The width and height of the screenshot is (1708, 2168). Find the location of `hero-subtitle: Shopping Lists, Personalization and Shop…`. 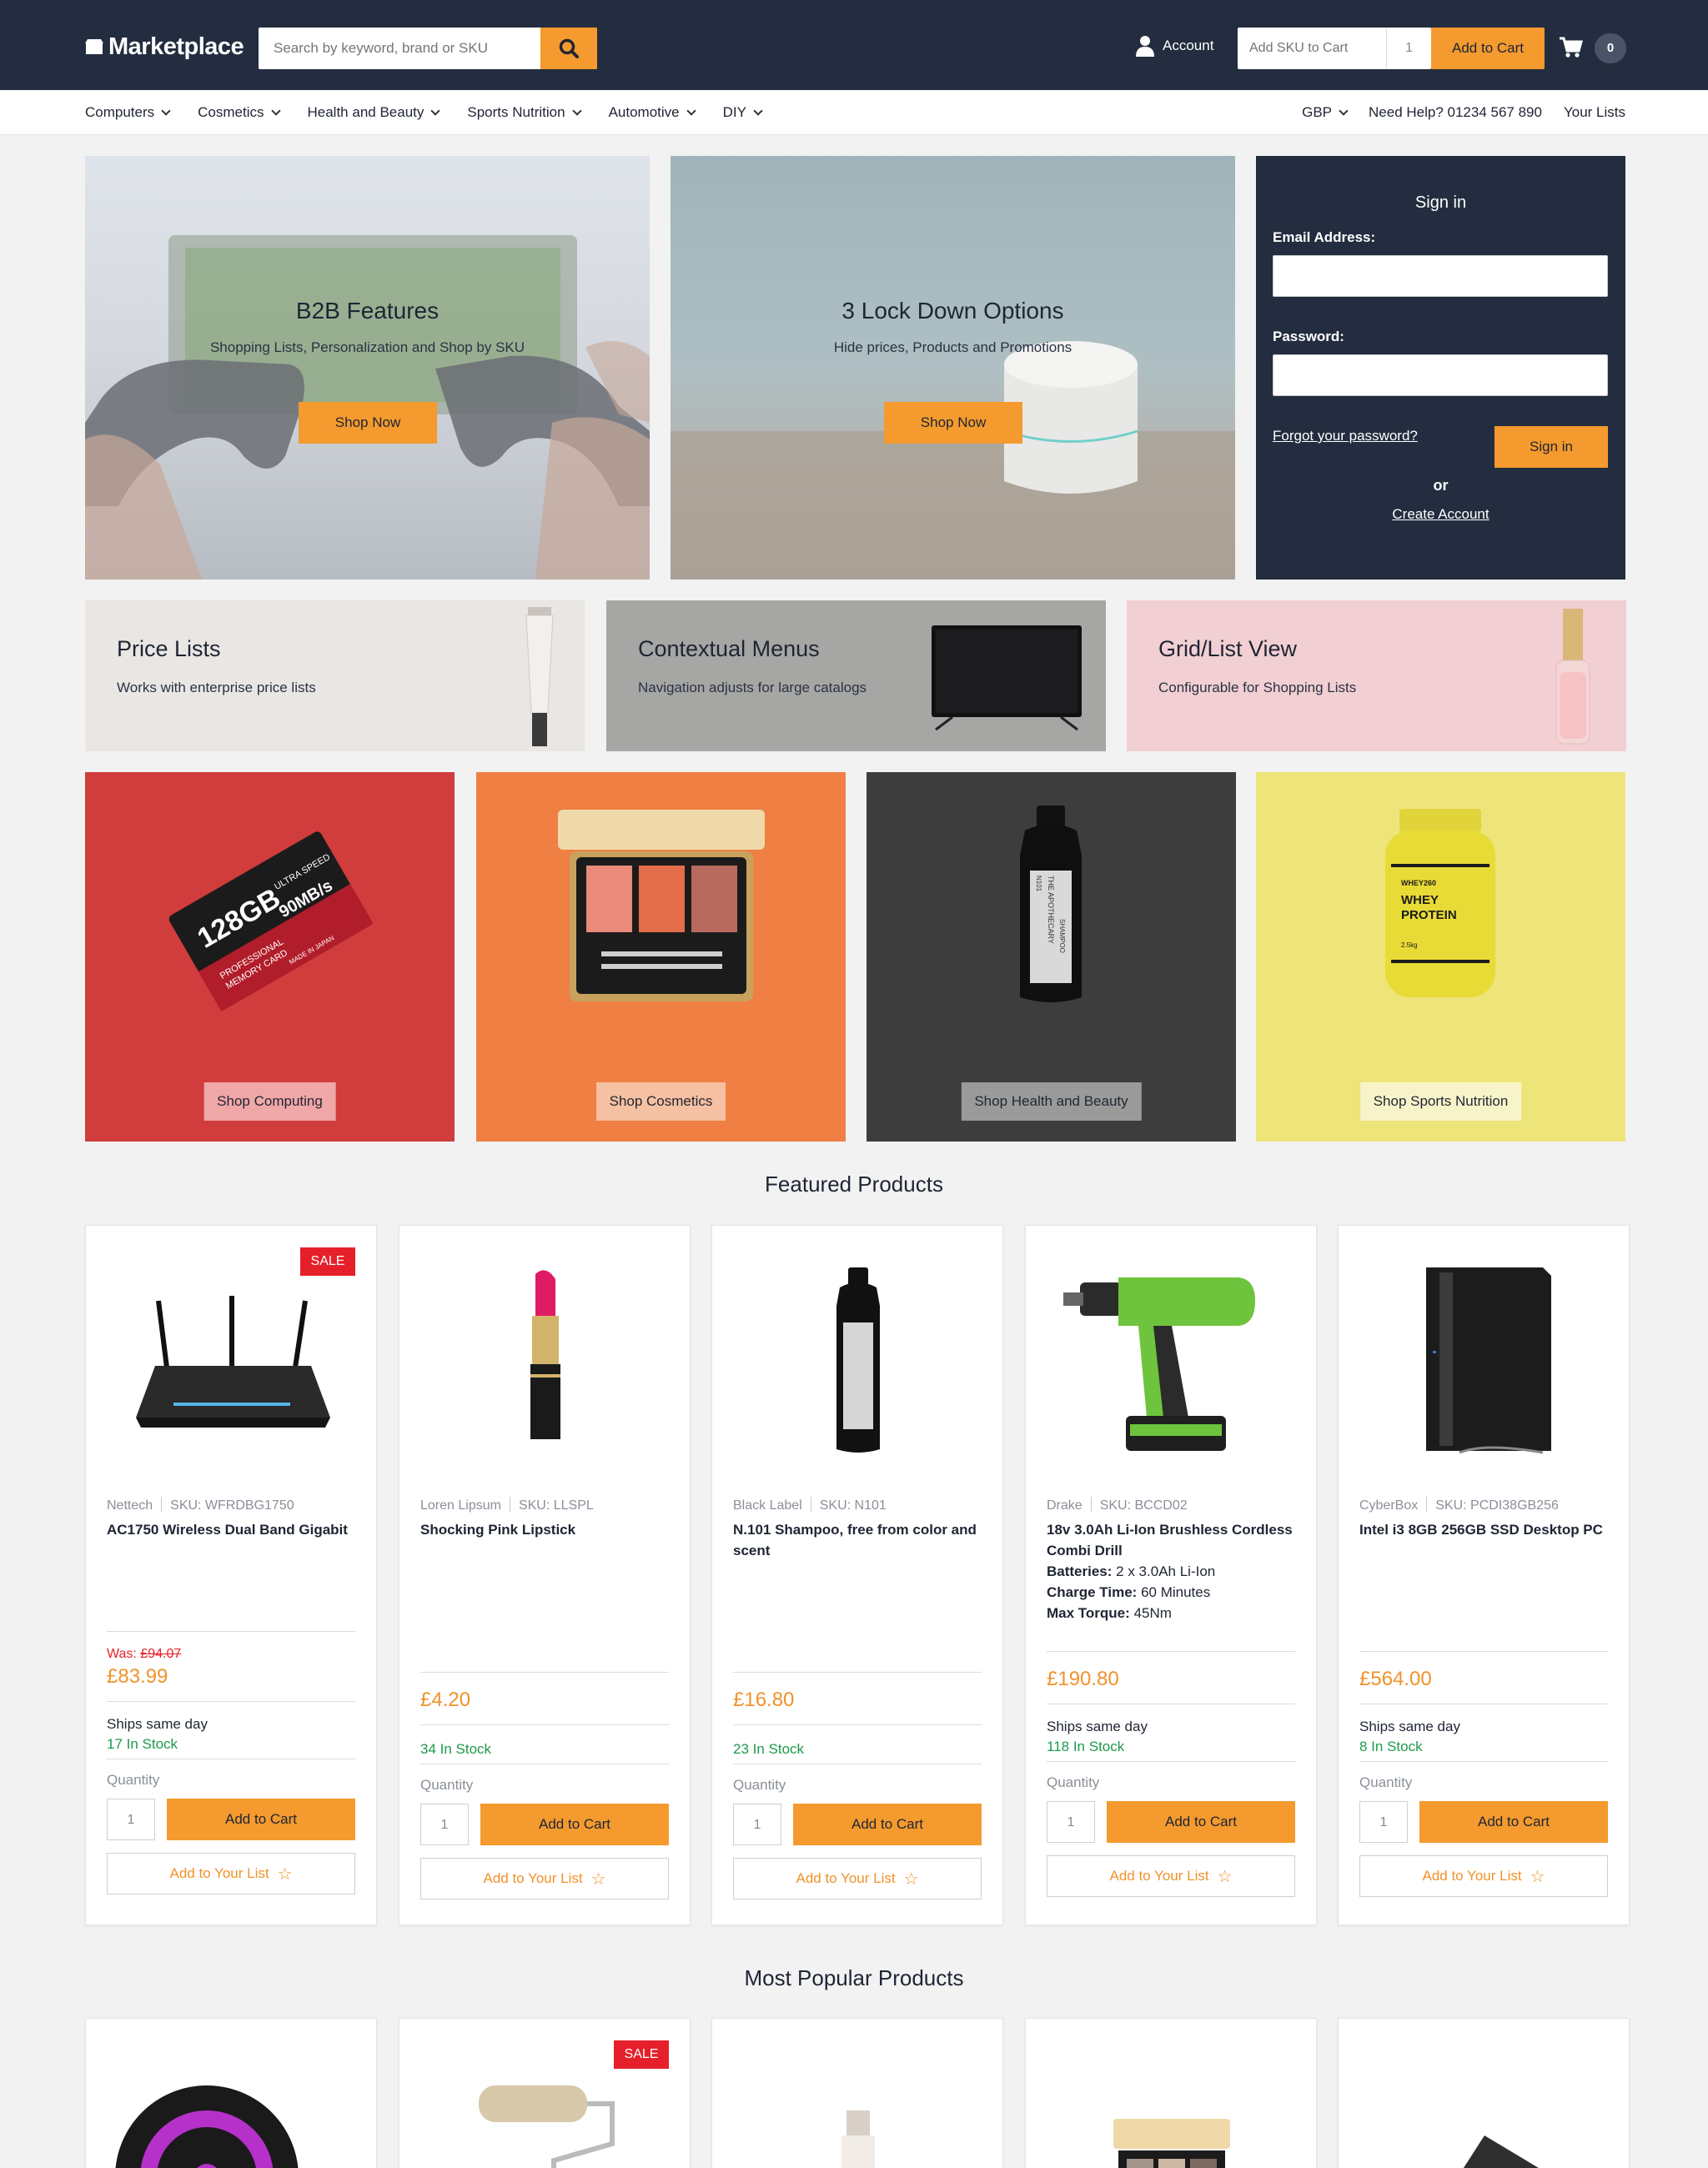

hero-subtitle: Shopping Lists, Personalization and Shop… is located at coordinates (367, 347).